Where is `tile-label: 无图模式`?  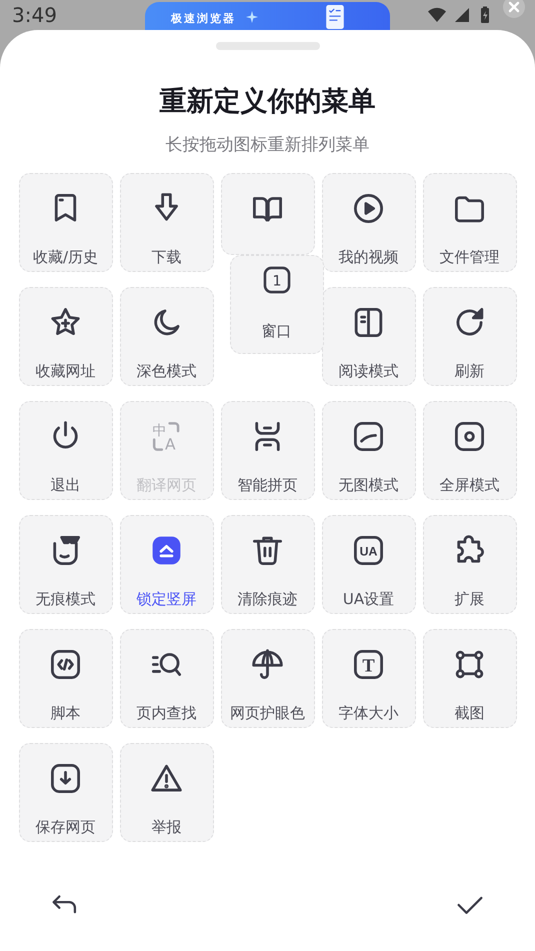 tile-label: 无图模式 is located at coordinates (368, 485).